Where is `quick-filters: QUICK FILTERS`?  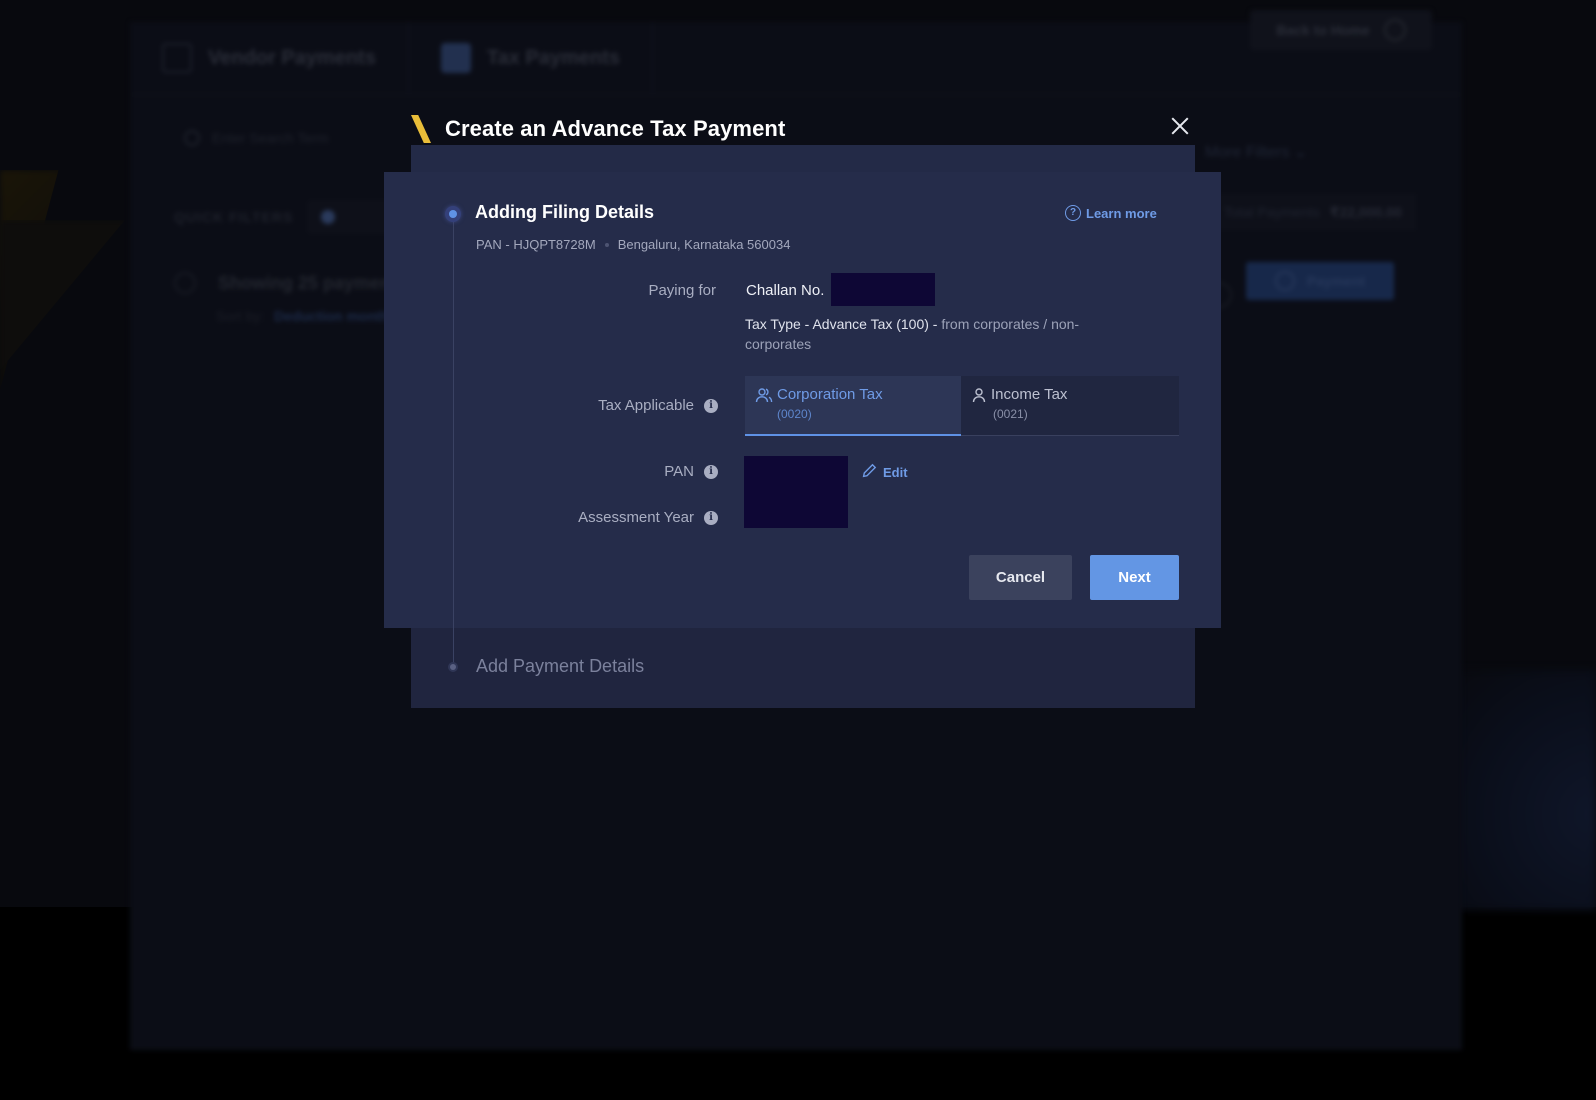
quick-filters: QUICK FILTERS is located at coordinates (293, 217).